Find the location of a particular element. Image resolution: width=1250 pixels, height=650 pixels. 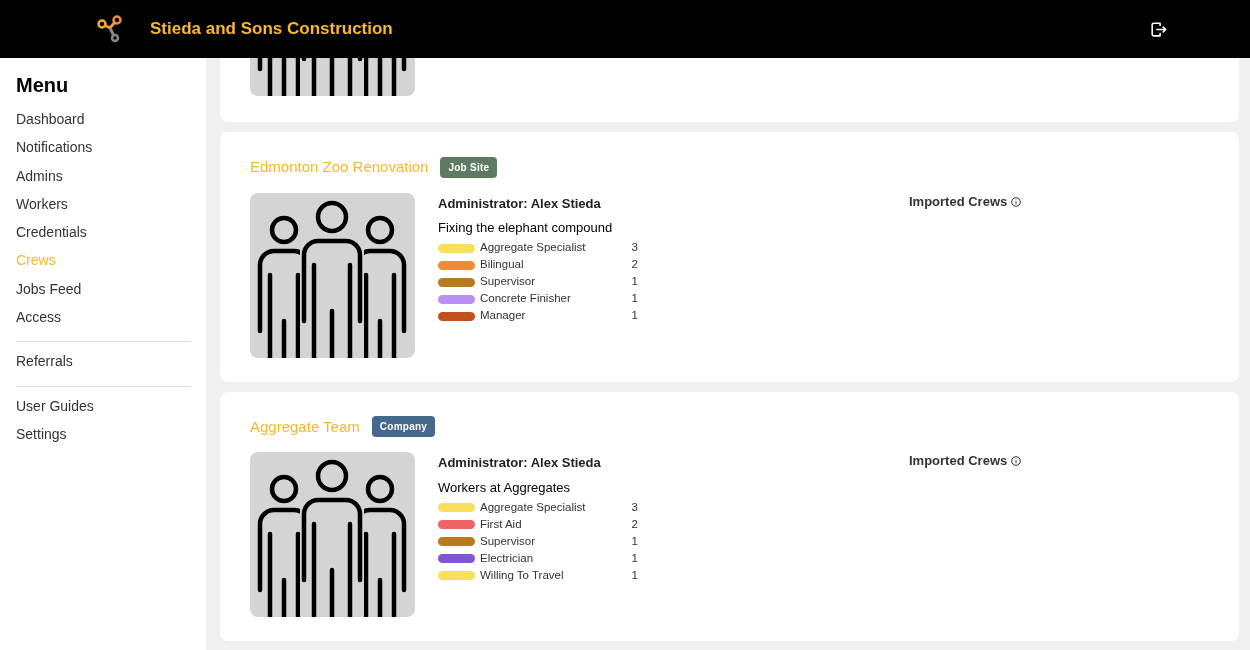

skill-label: First Aid is located at coordinates (501, 524).